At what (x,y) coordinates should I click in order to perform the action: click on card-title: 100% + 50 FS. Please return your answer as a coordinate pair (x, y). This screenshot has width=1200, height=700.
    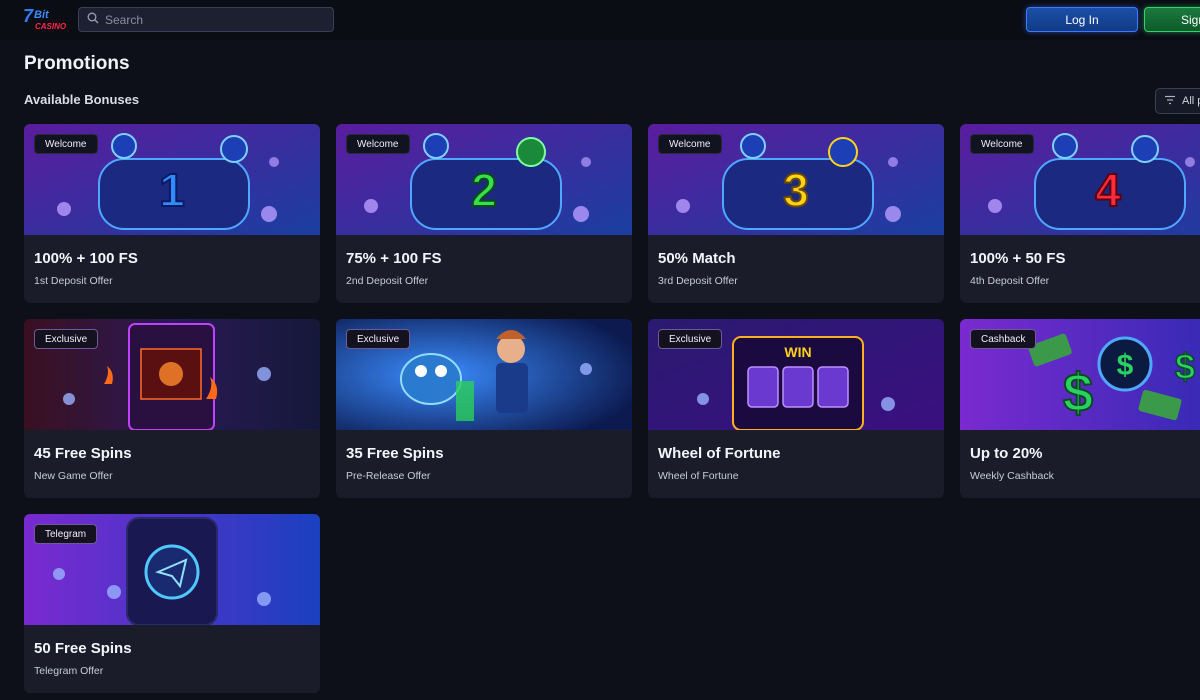
    Looking at the image, I should click on (1018, 258).